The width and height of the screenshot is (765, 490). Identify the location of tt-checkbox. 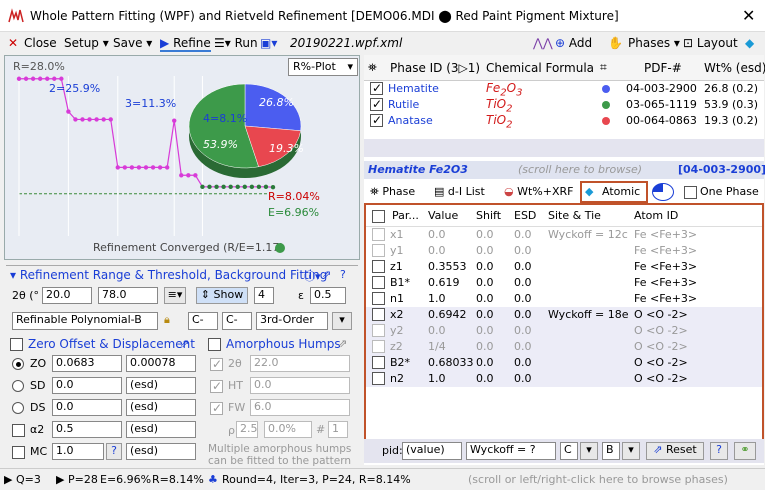
(216, 364).